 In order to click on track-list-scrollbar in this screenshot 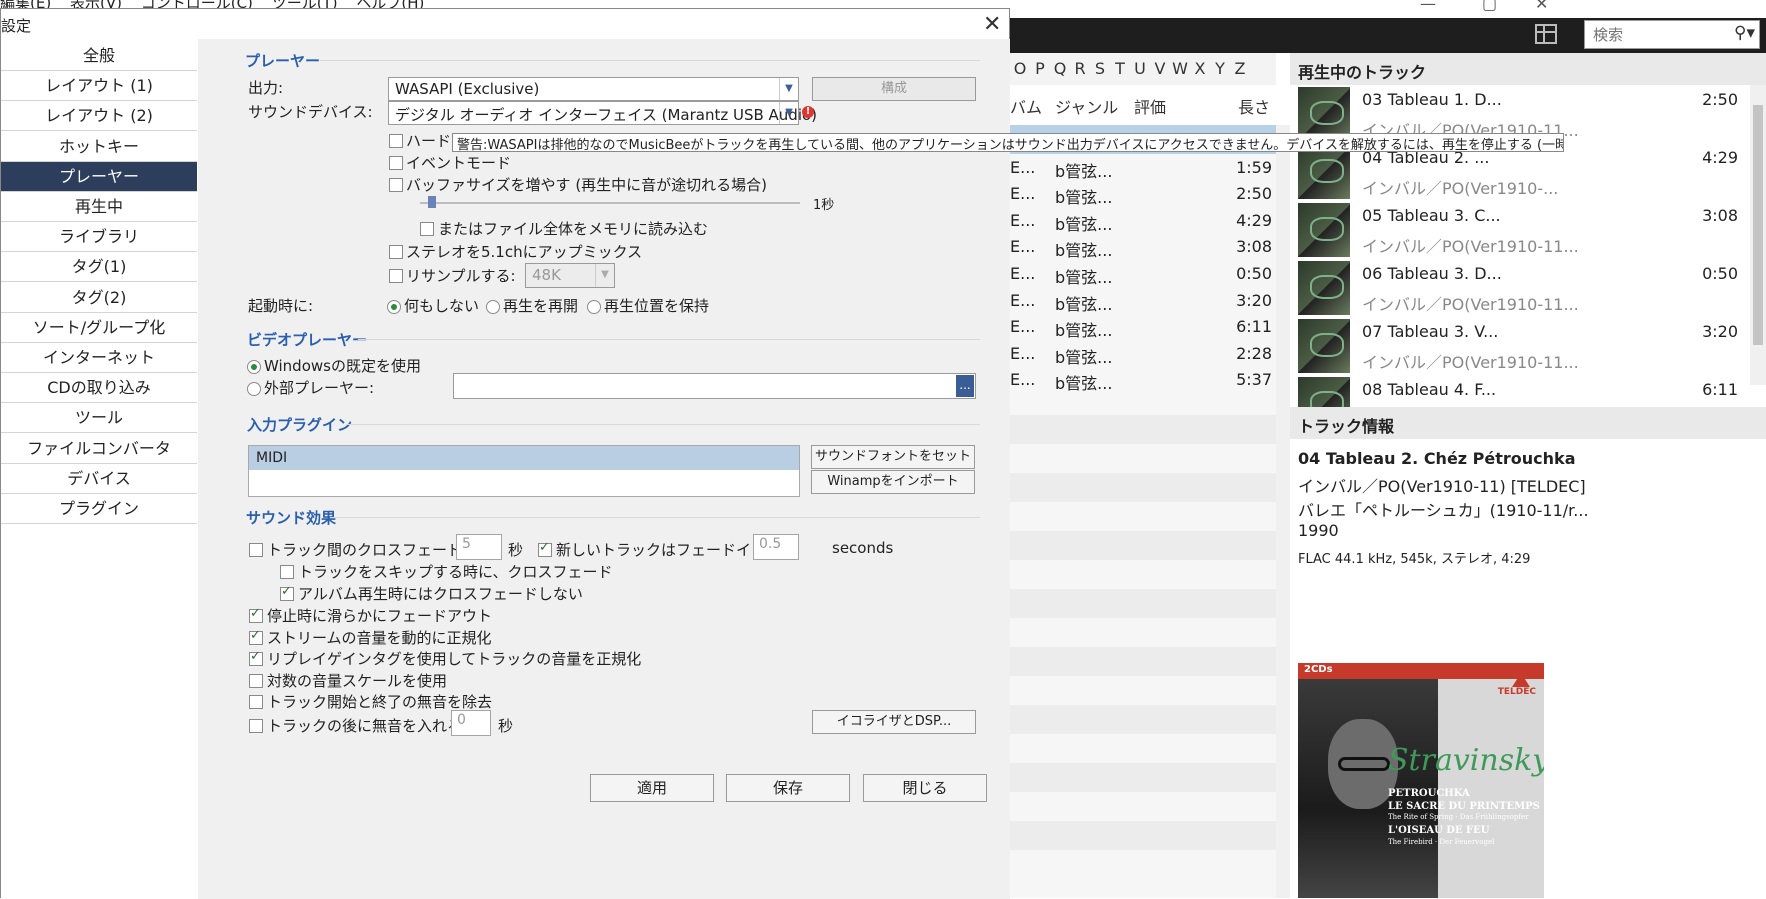, I will do `click(1283, 511)`.